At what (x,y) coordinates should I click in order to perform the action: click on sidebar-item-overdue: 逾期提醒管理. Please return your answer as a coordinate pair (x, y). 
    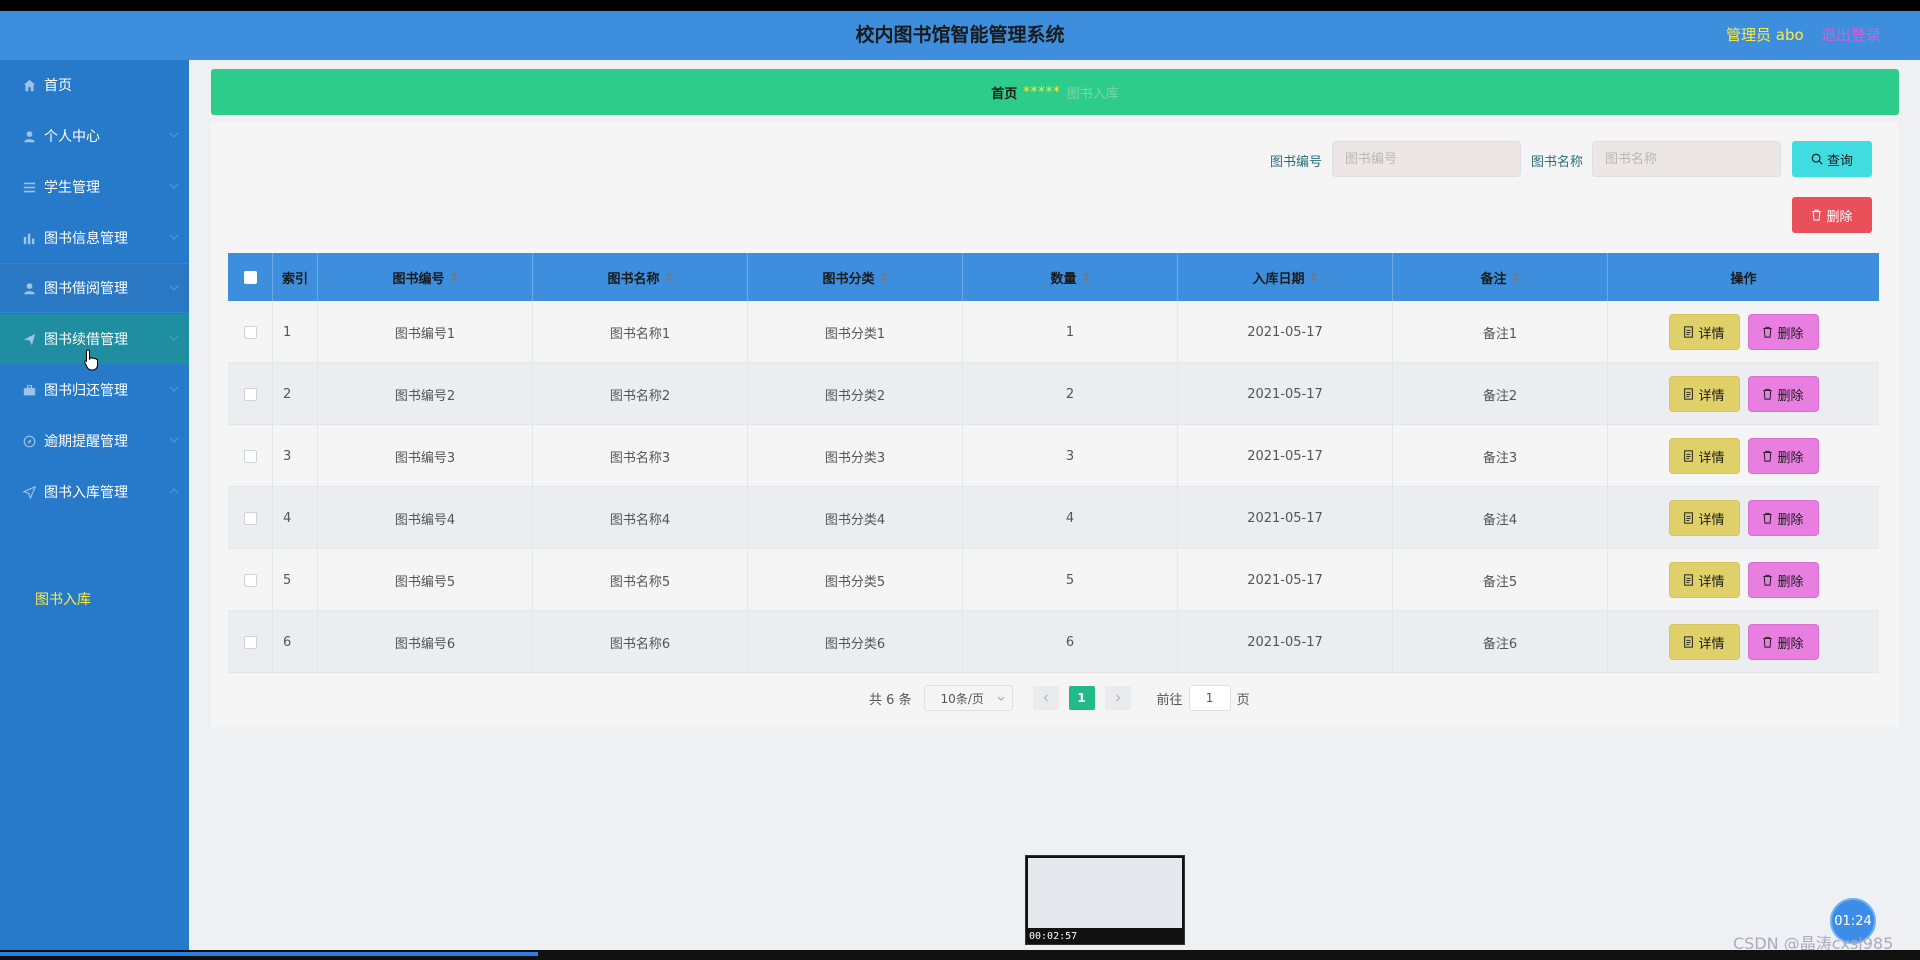
    Looking at the image, I should click on (94, 441).